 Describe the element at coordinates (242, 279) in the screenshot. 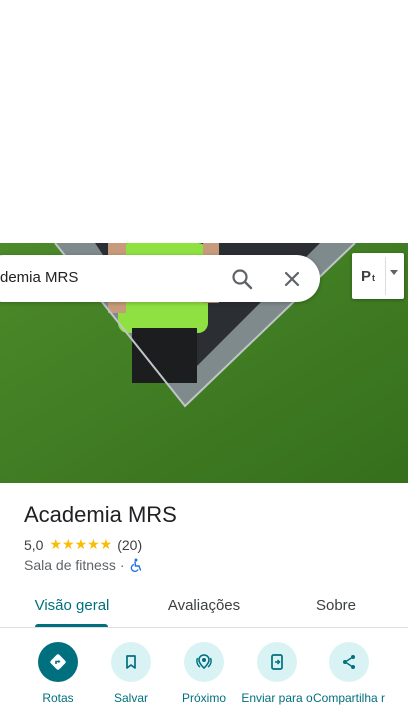

I see `search-icon` at that location.